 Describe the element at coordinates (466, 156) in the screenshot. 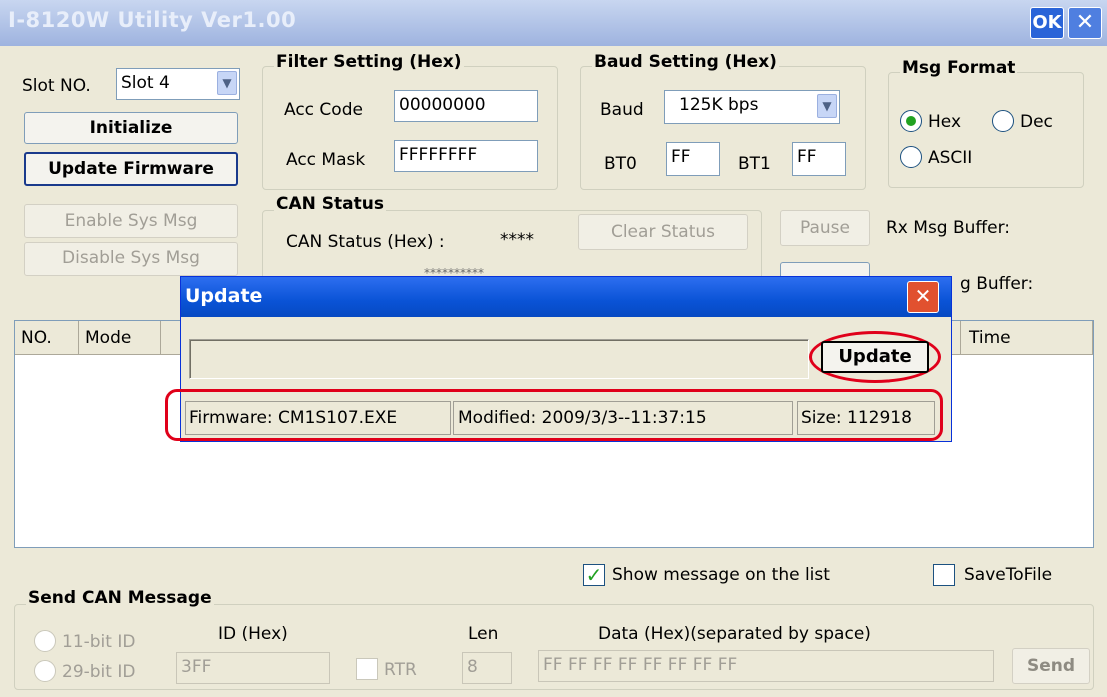

I see `acc-mask-input: FFFFFFFF` at that location.